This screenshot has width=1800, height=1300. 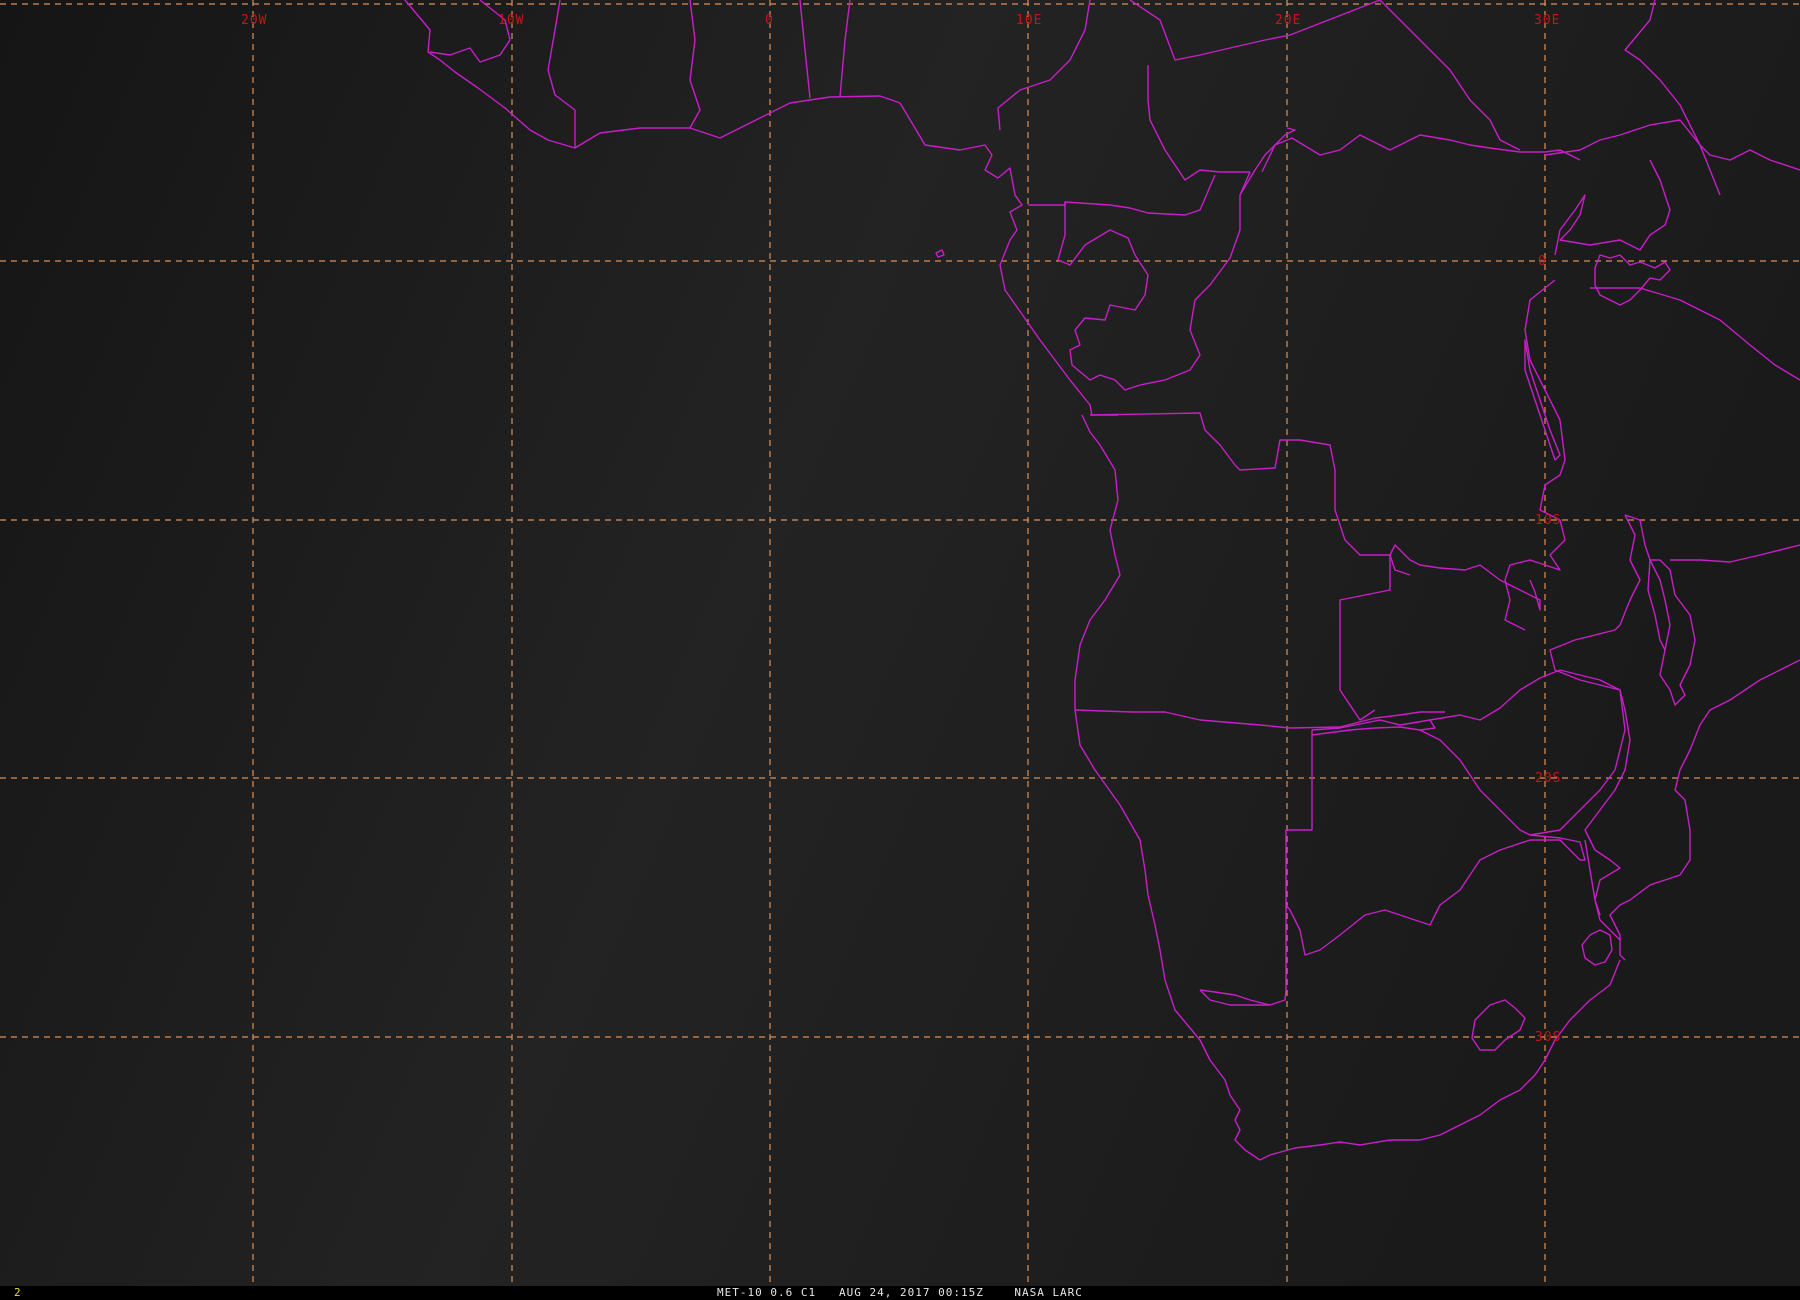 I want to click on lon-label-0: 0, so click(x=769, y=20).